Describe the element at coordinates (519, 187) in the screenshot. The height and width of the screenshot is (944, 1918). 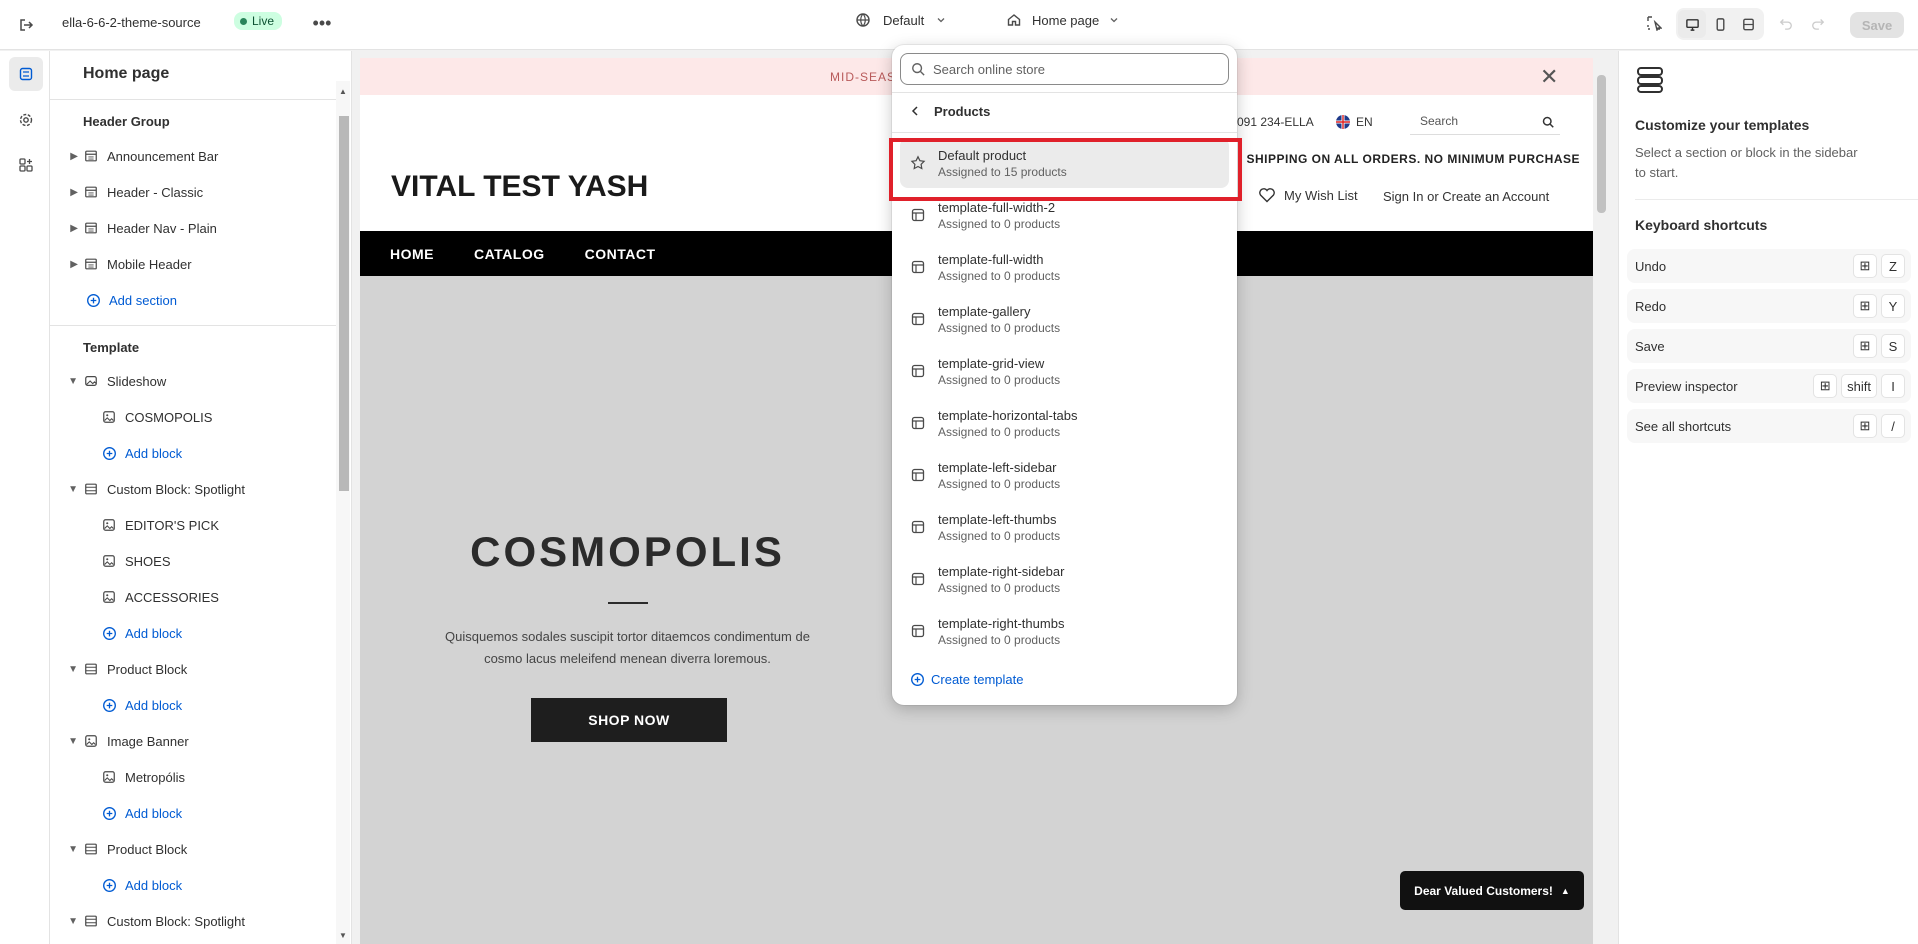
I see `store-logo: VITAL TEST YASH` at that location.